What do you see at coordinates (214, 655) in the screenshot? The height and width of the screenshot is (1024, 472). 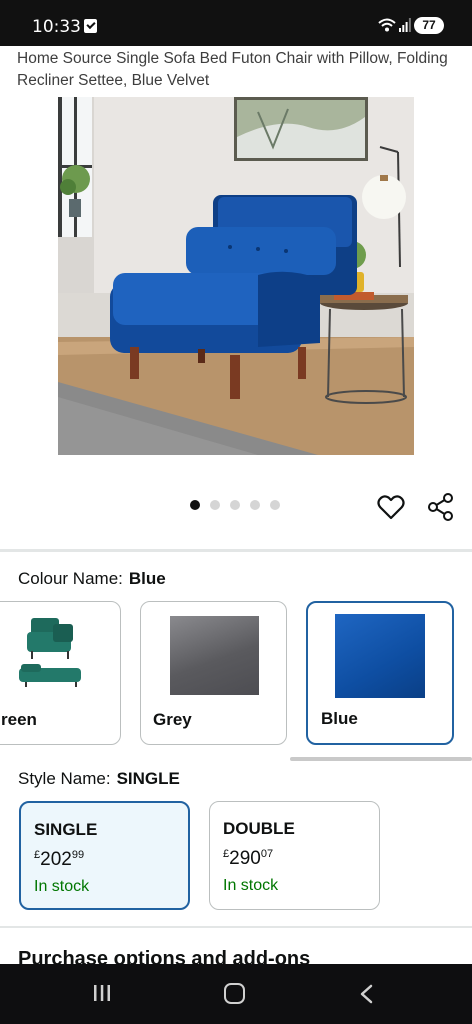 I see `grey-swatch-thumbnail` at bounding box center [214, 655].